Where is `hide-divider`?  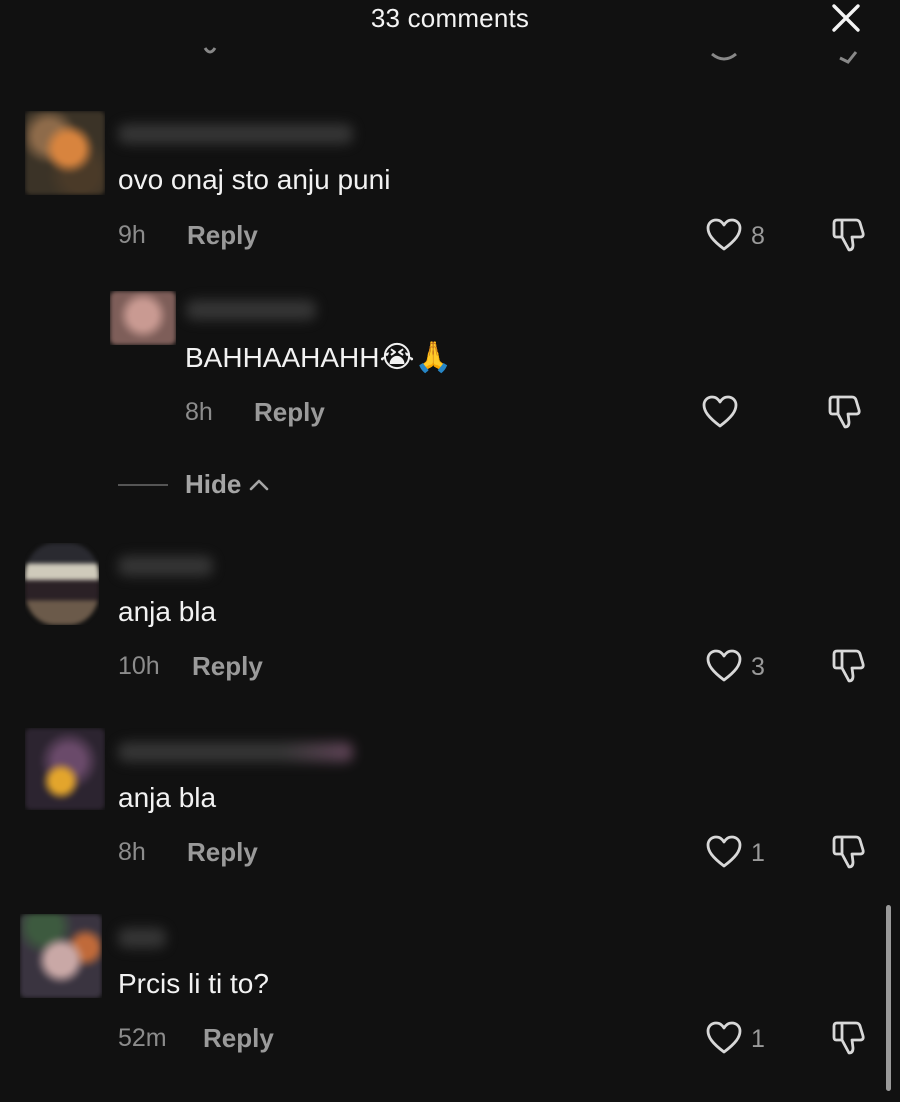
hide-divider is located at coordinates (143, 485).